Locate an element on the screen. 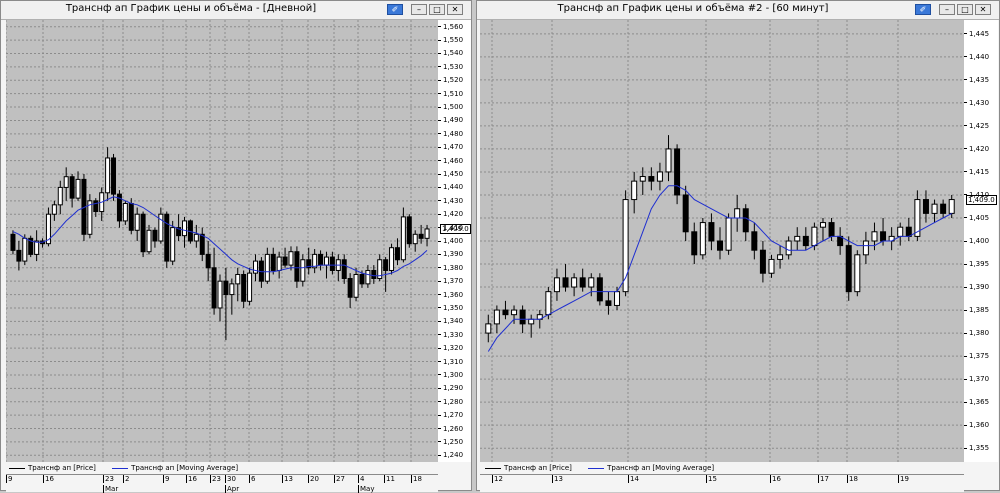 The width and height of the screenshot is (1000, 493). y-tick-label: 1,250 is located at coordinates (450, 442).